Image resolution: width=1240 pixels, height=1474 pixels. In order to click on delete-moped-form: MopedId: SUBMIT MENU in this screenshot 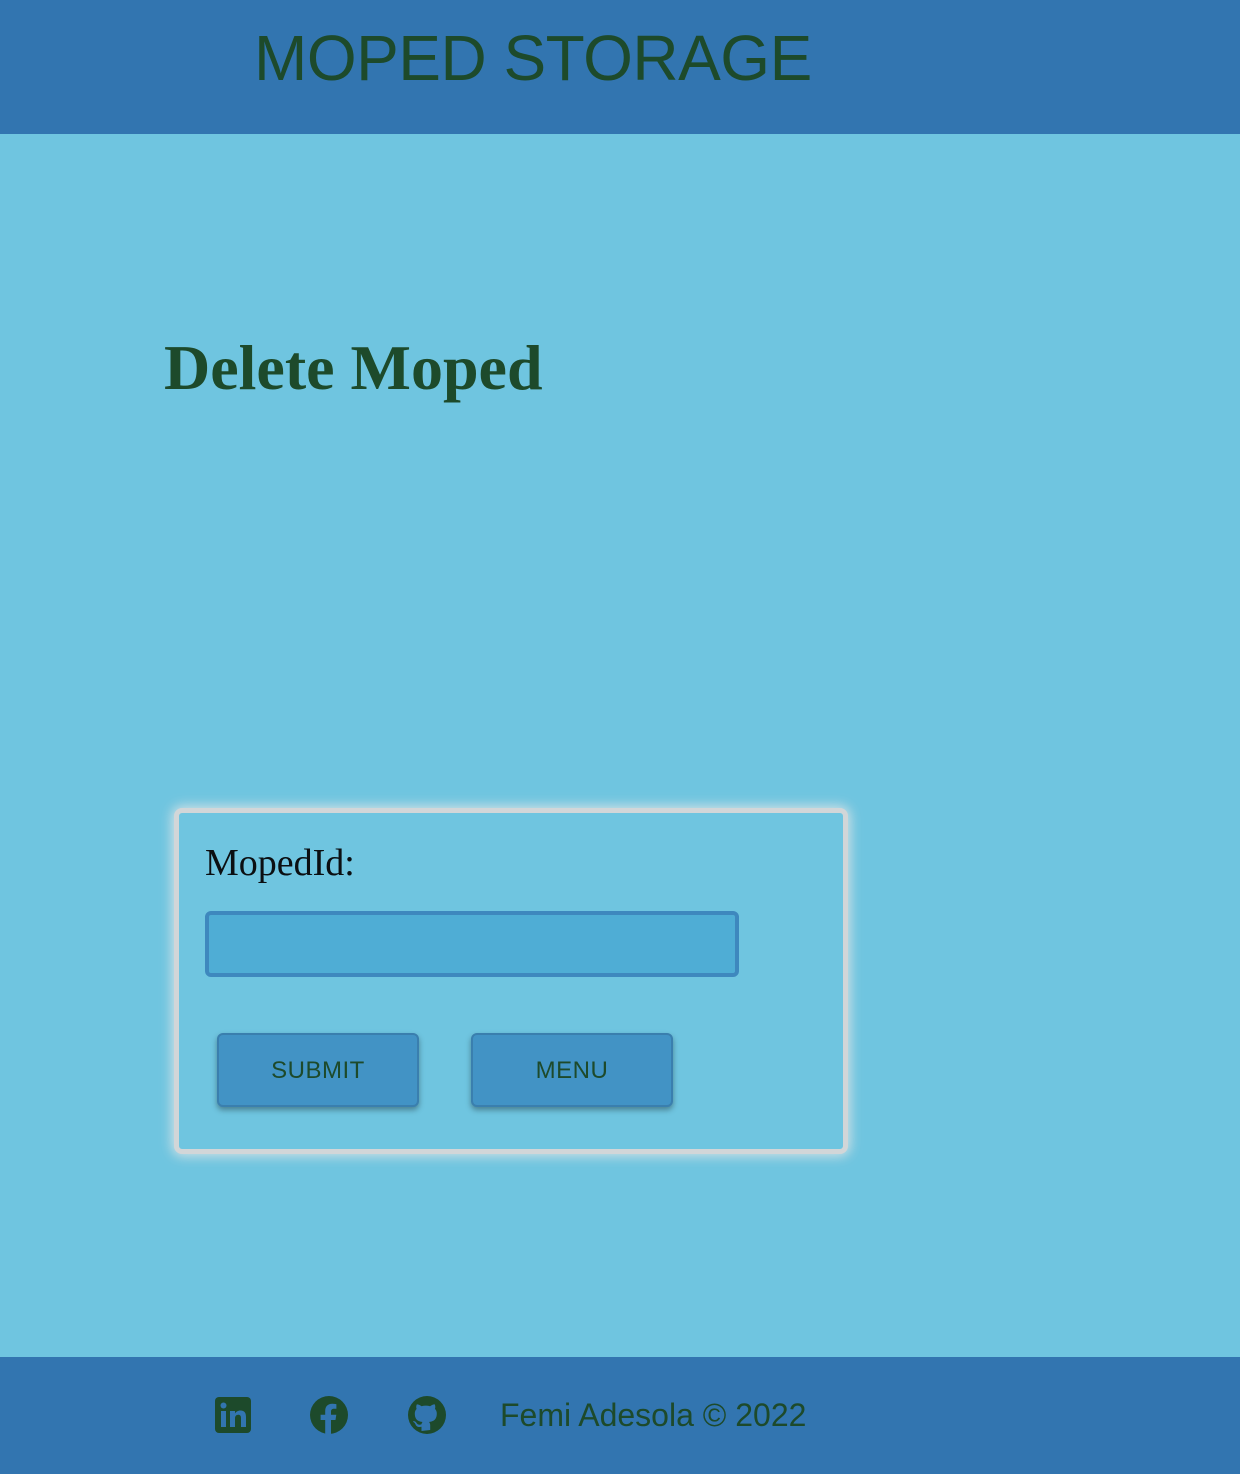, I will do `click(511, 981)`.